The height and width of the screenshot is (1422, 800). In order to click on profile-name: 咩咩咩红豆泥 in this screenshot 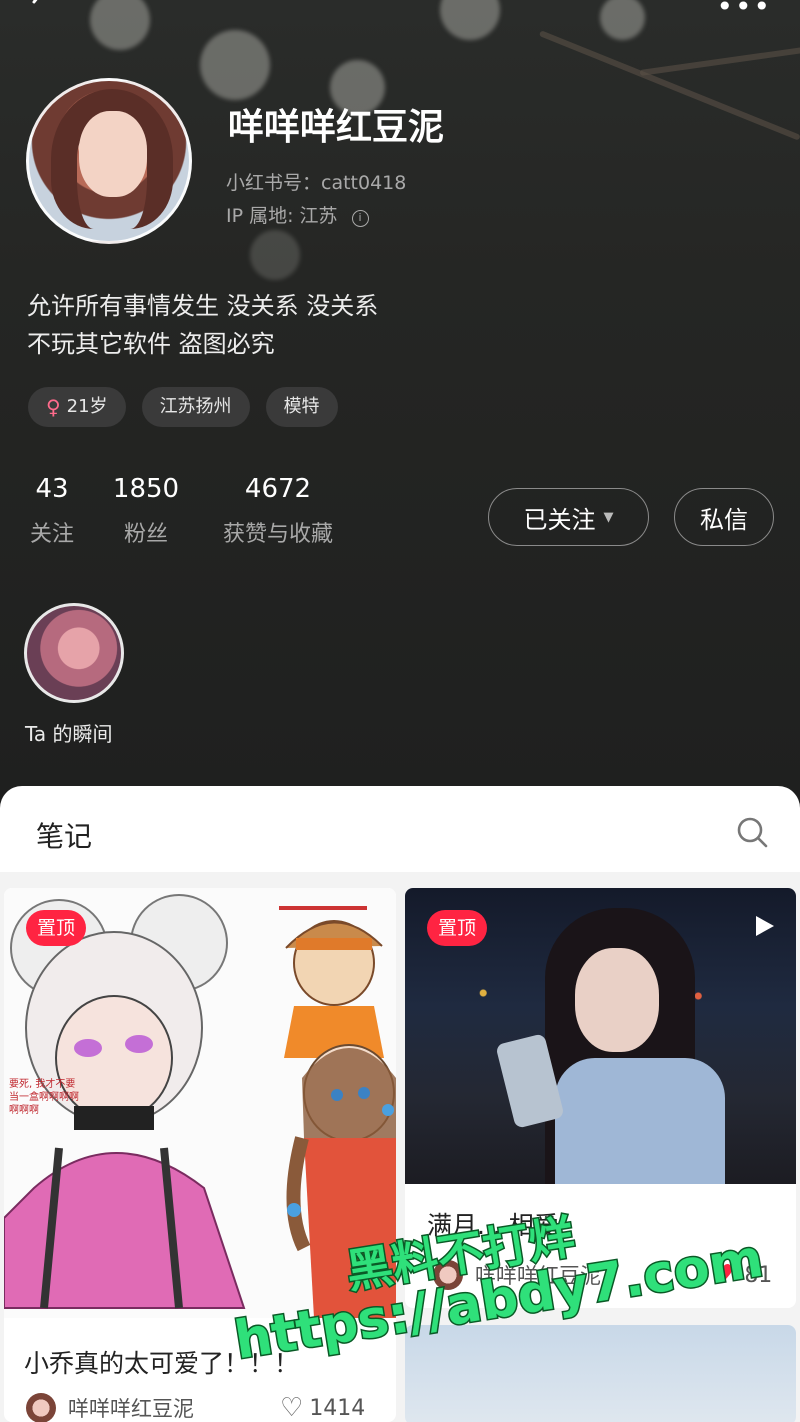, I will do `click(336, 127)`.